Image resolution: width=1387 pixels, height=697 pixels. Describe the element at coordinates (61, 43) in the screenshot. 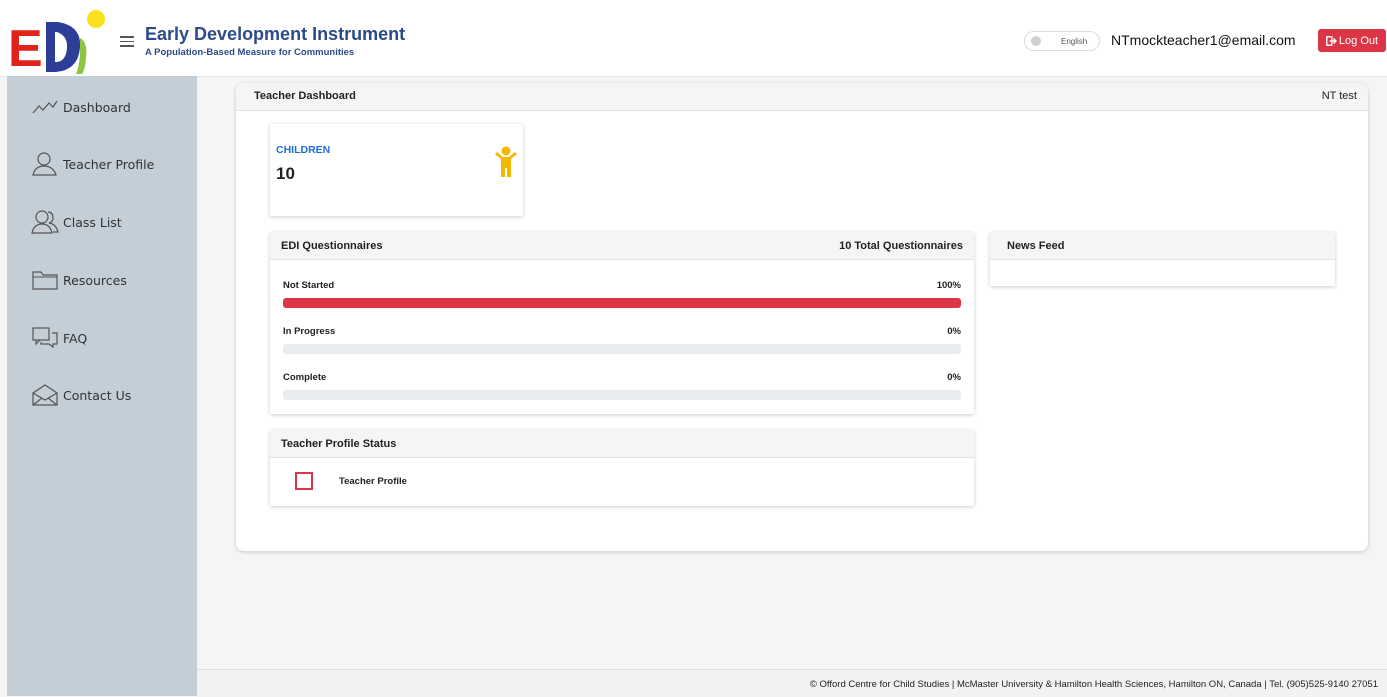

I see `edi-logo: E` at that location.